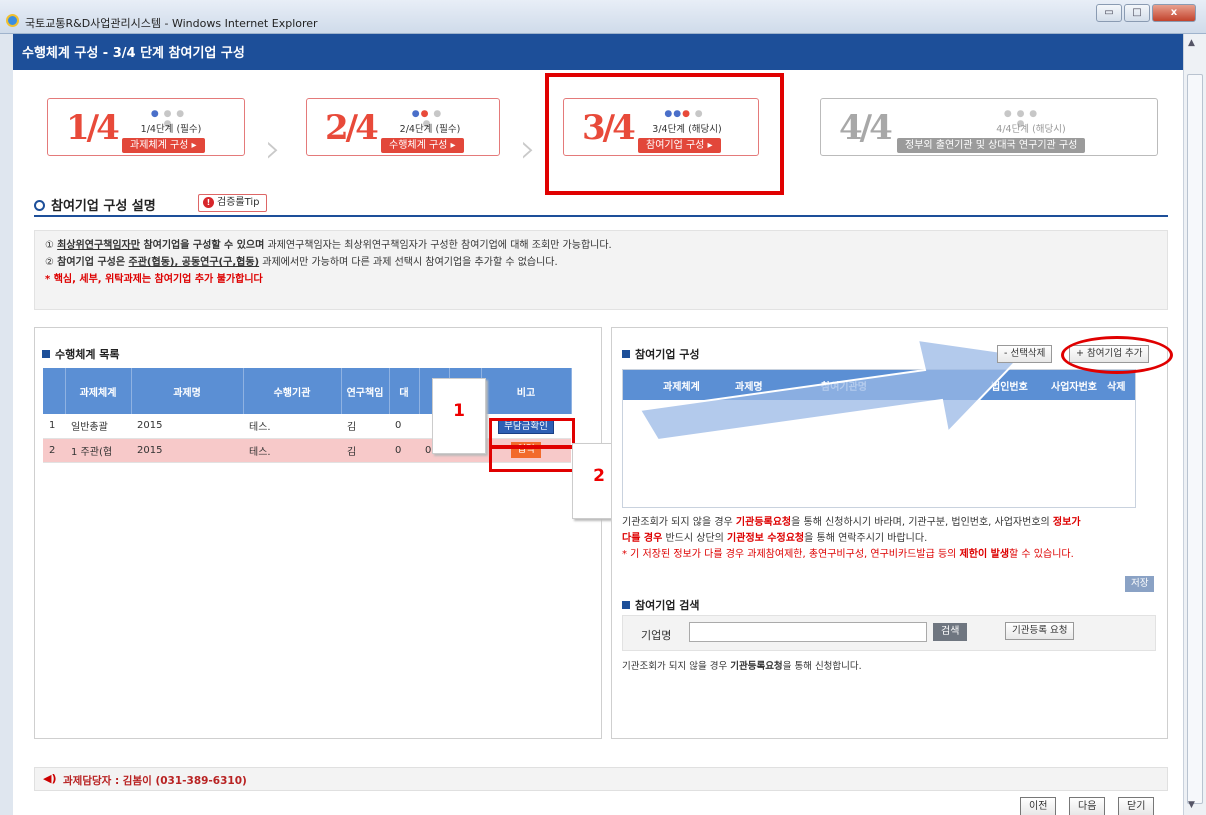  I want to click on page-header: 수행체계 구성 - 3/4 단계 참여기업 구성, so click(598, 52).